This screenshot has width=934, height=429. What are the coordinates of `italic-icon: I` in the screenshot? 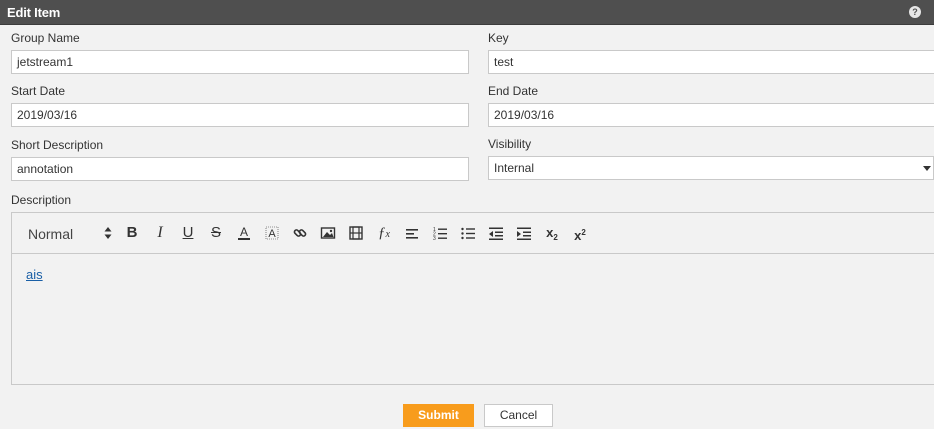 It's located at (160, 233).